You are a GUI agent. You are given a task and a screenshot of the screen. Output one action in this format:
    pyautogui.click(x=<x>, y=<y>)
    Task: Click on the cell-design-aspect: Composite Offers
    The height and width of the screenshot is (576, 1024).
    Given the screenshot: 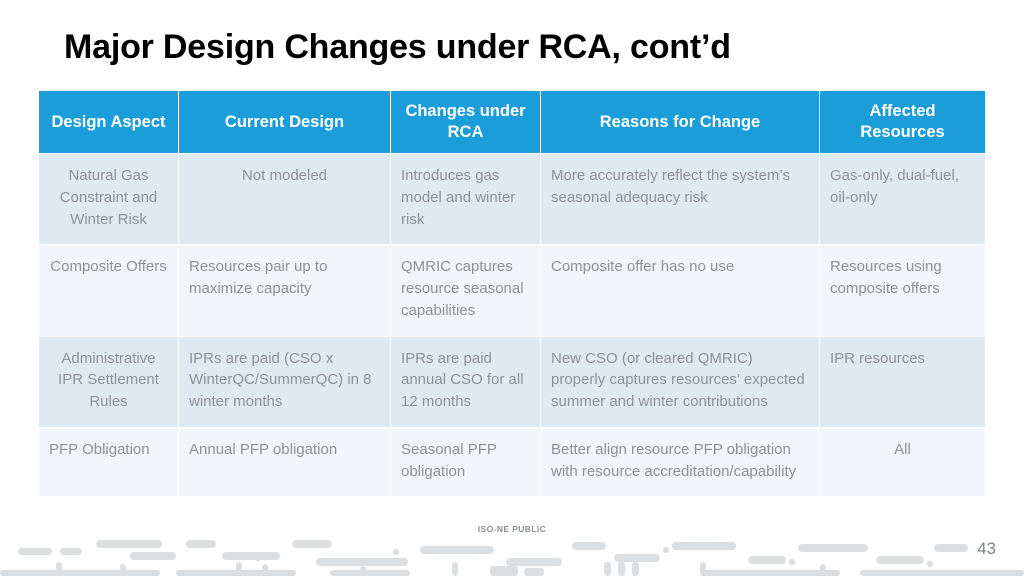 What is the action you would take?
    pyautogui.click(x=108, y=290)
    